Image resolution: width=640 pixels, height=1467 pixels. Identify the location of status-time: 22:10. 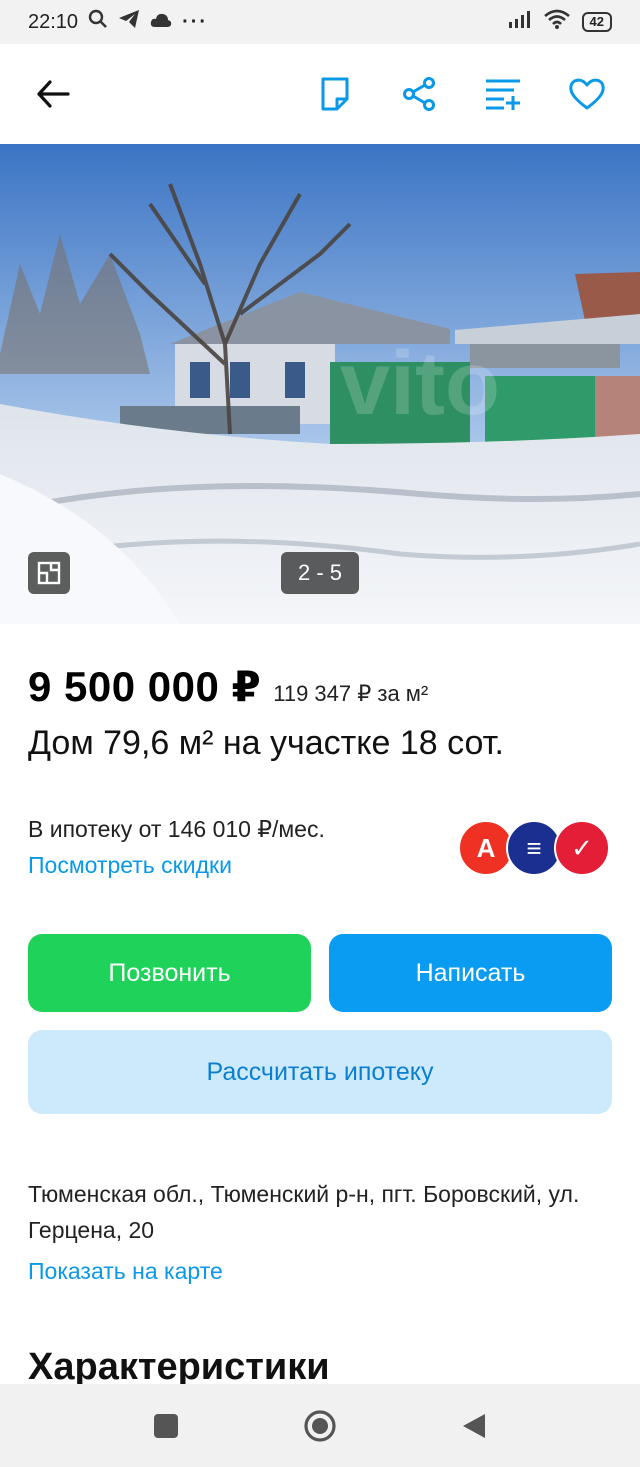
(53, 21).